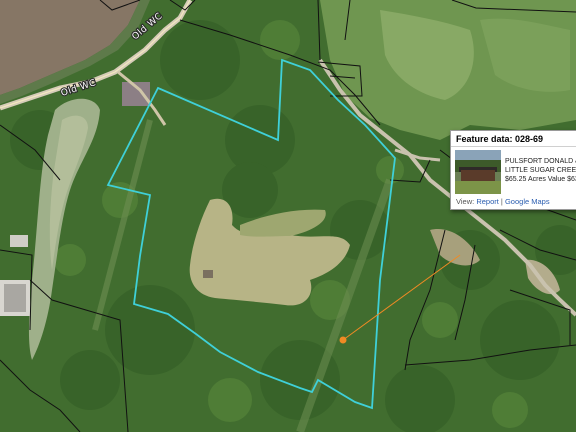  Describe the element at coordinates (465, 201) in the screenshot. I see `popup-view-label: View:` at that location.